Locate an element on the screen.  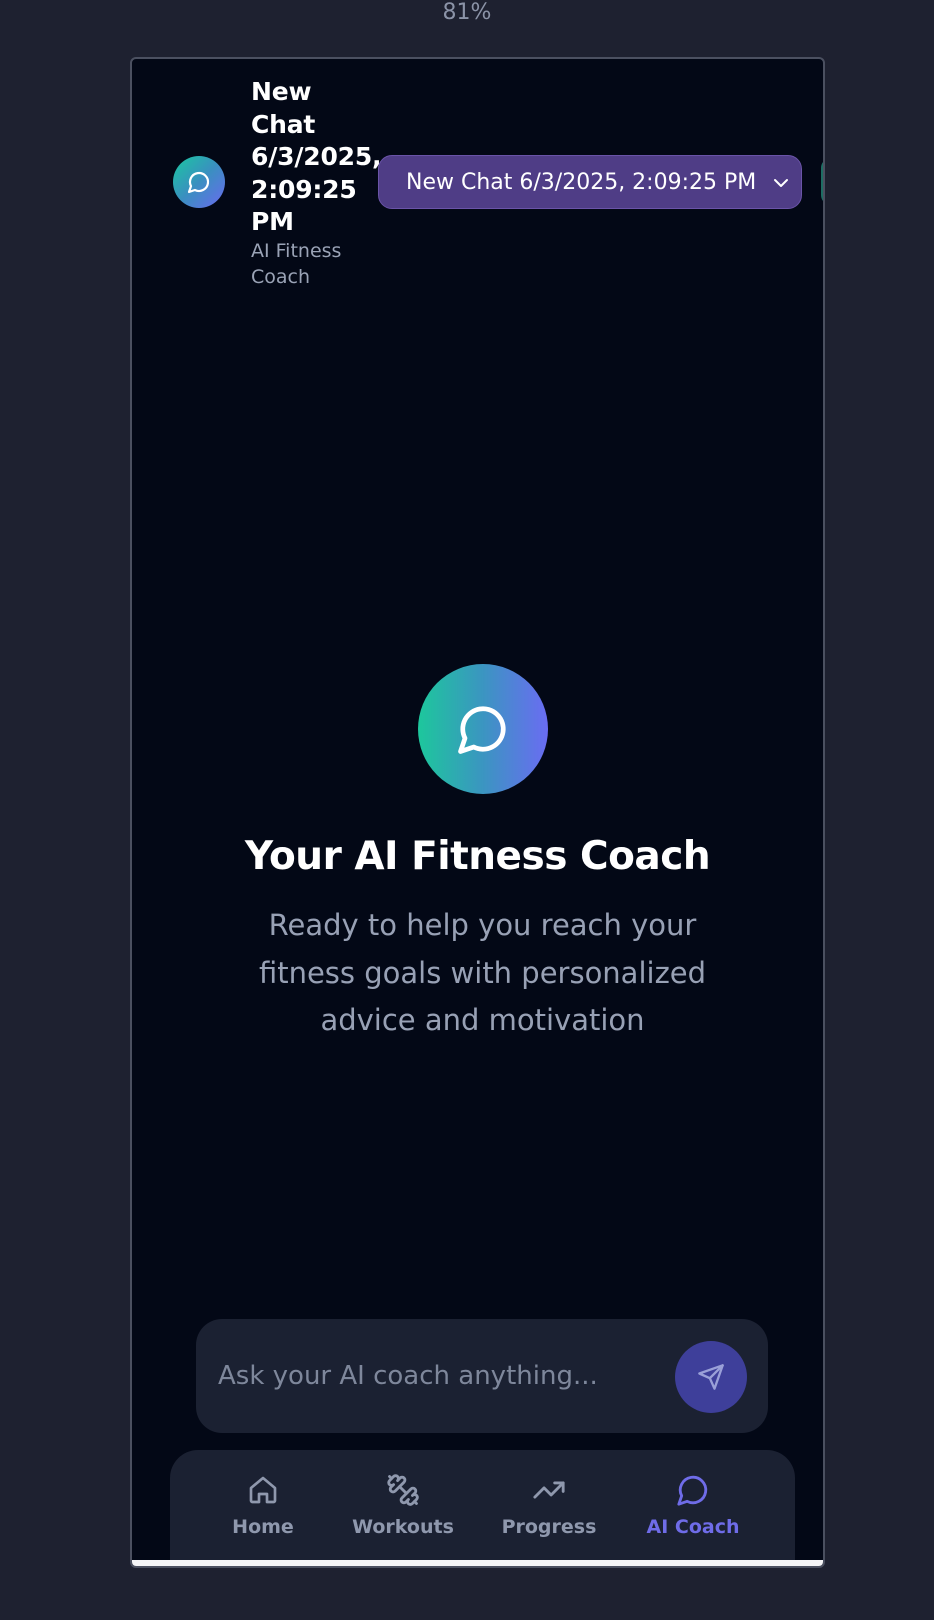
chat-session-select: New Chat 6/3/2025, 2:09:25 PM is located at coordinates (590, 182).